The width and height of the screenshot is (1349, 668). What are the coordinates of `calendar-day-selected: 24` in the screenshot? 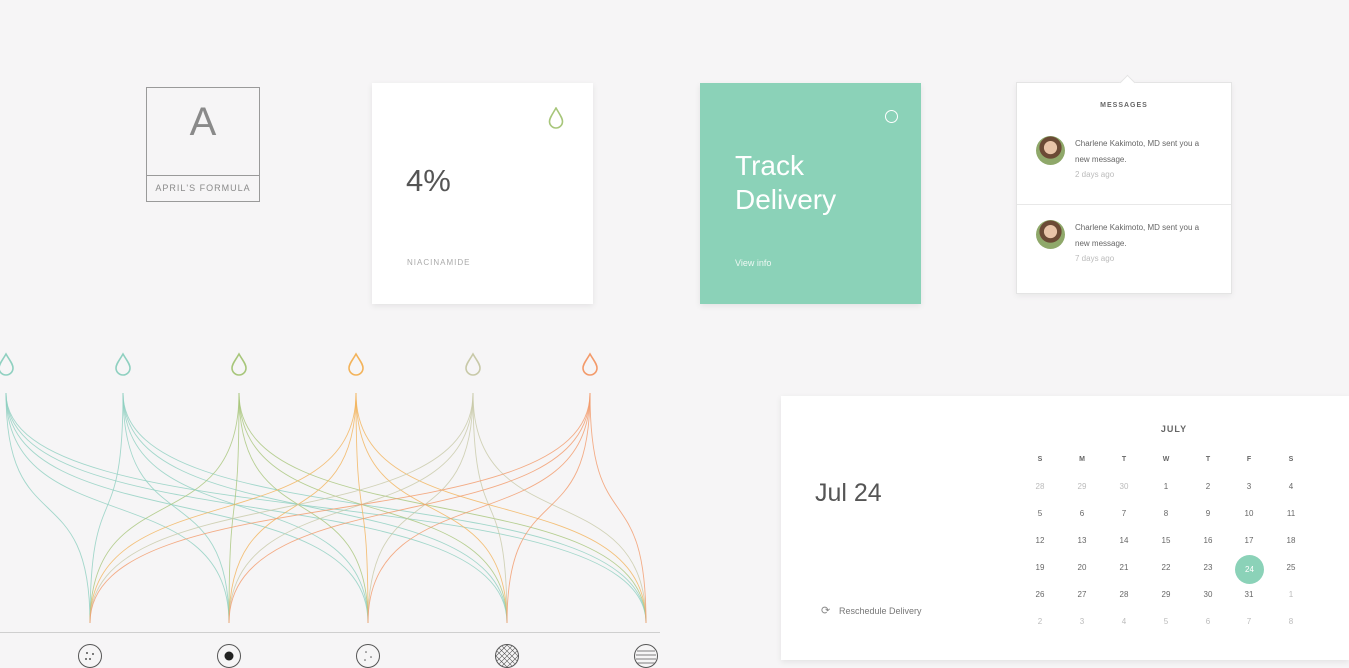 It's located at (1249, 569).